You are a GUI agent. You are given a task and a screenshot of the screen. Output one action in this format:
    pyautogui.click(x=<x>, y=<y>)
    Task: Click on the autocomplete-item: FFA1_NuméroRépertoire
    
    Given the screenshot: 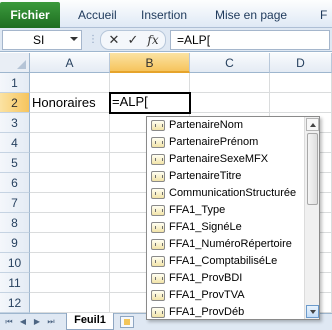 What is the action you would take?
    pyautogui.click(x=226, y=244)
    